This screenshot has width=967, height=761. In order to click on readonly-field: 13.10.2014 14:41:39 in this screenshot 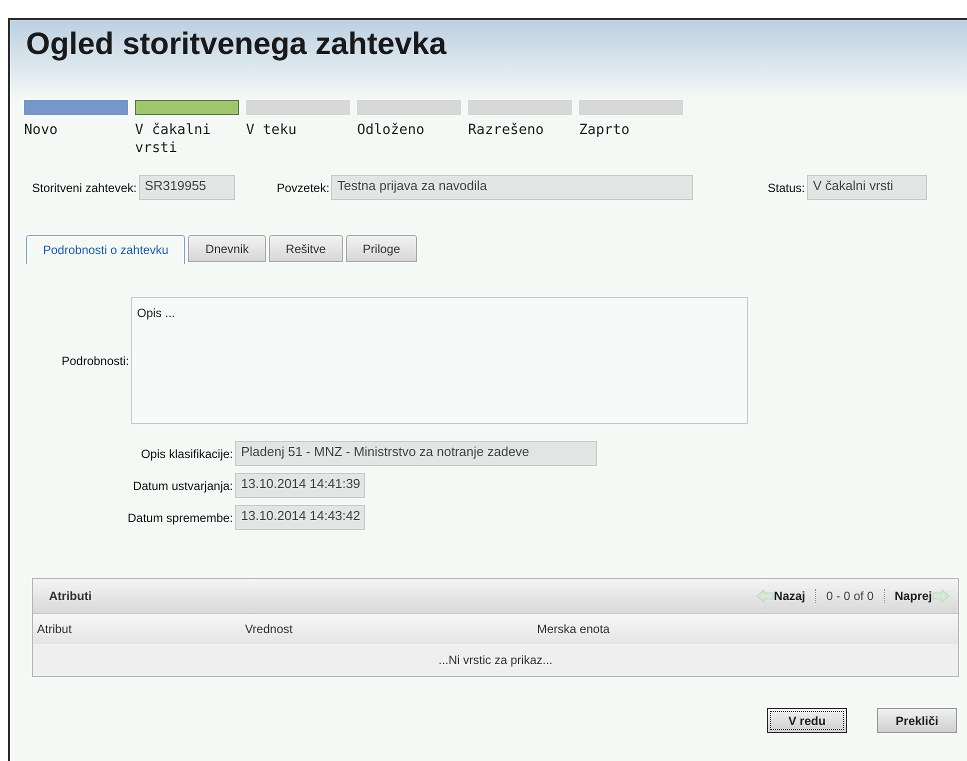, I will do `click(300, 485)`.